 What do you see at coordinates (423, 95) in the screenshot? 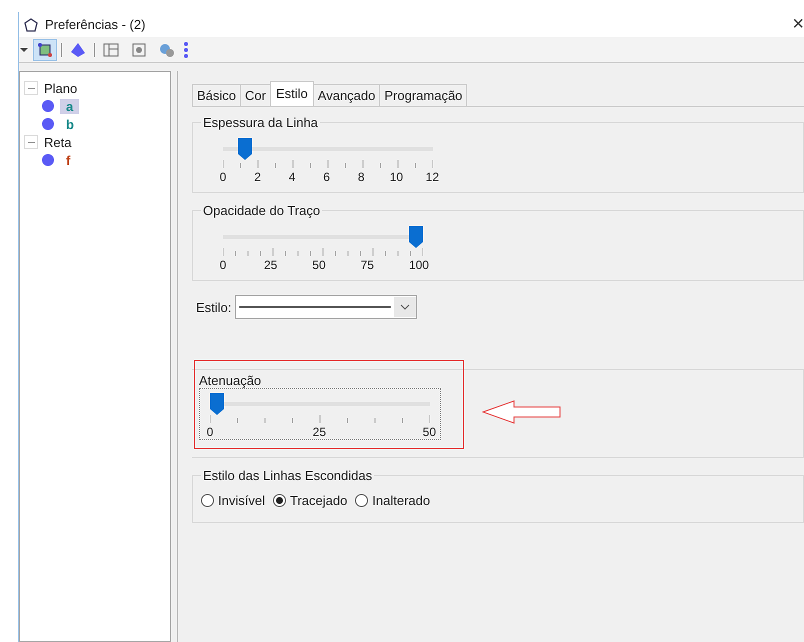
I see `tab: Programação` at bounding box center [423, 95].